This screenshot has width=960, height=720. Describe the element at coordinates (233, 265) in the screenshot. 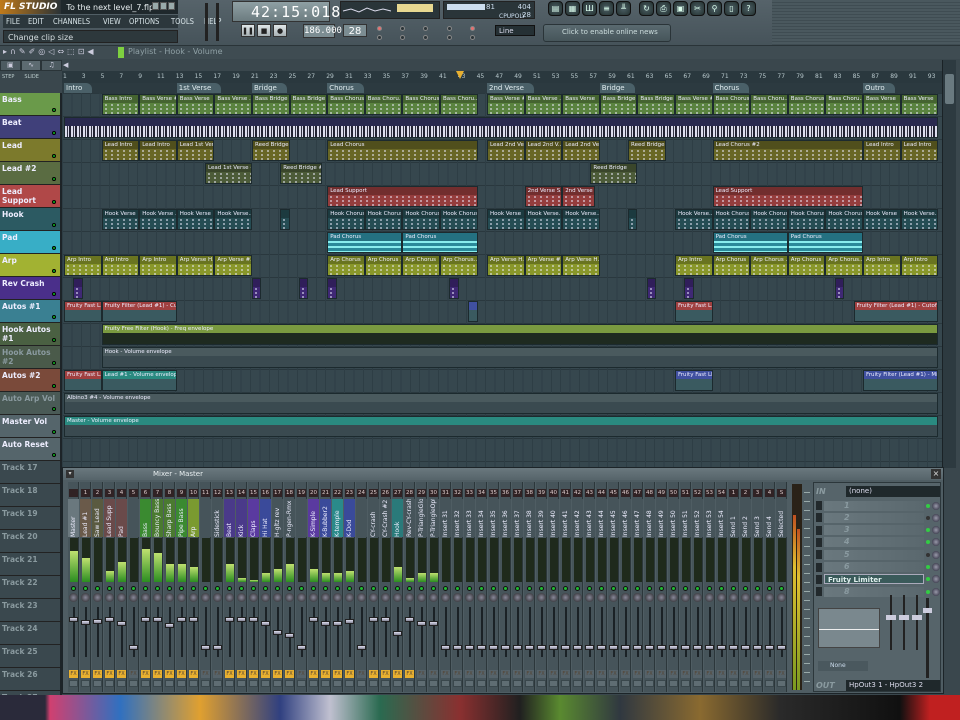

I see `playlist-clip: Arp Verse #3` at that location.